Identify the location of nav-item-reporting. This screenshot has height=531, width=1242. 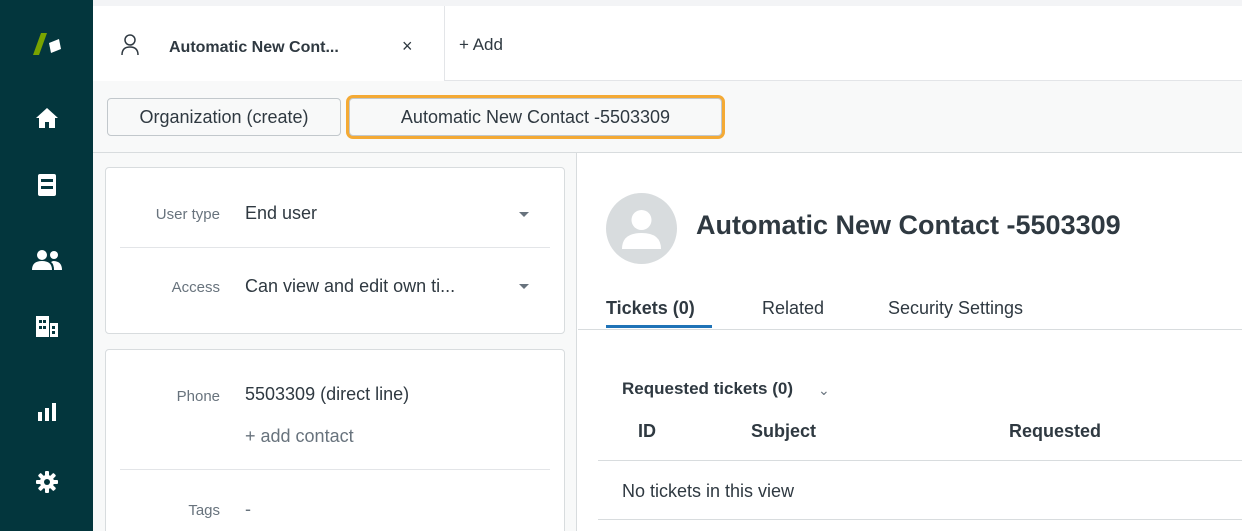
(46, 412).